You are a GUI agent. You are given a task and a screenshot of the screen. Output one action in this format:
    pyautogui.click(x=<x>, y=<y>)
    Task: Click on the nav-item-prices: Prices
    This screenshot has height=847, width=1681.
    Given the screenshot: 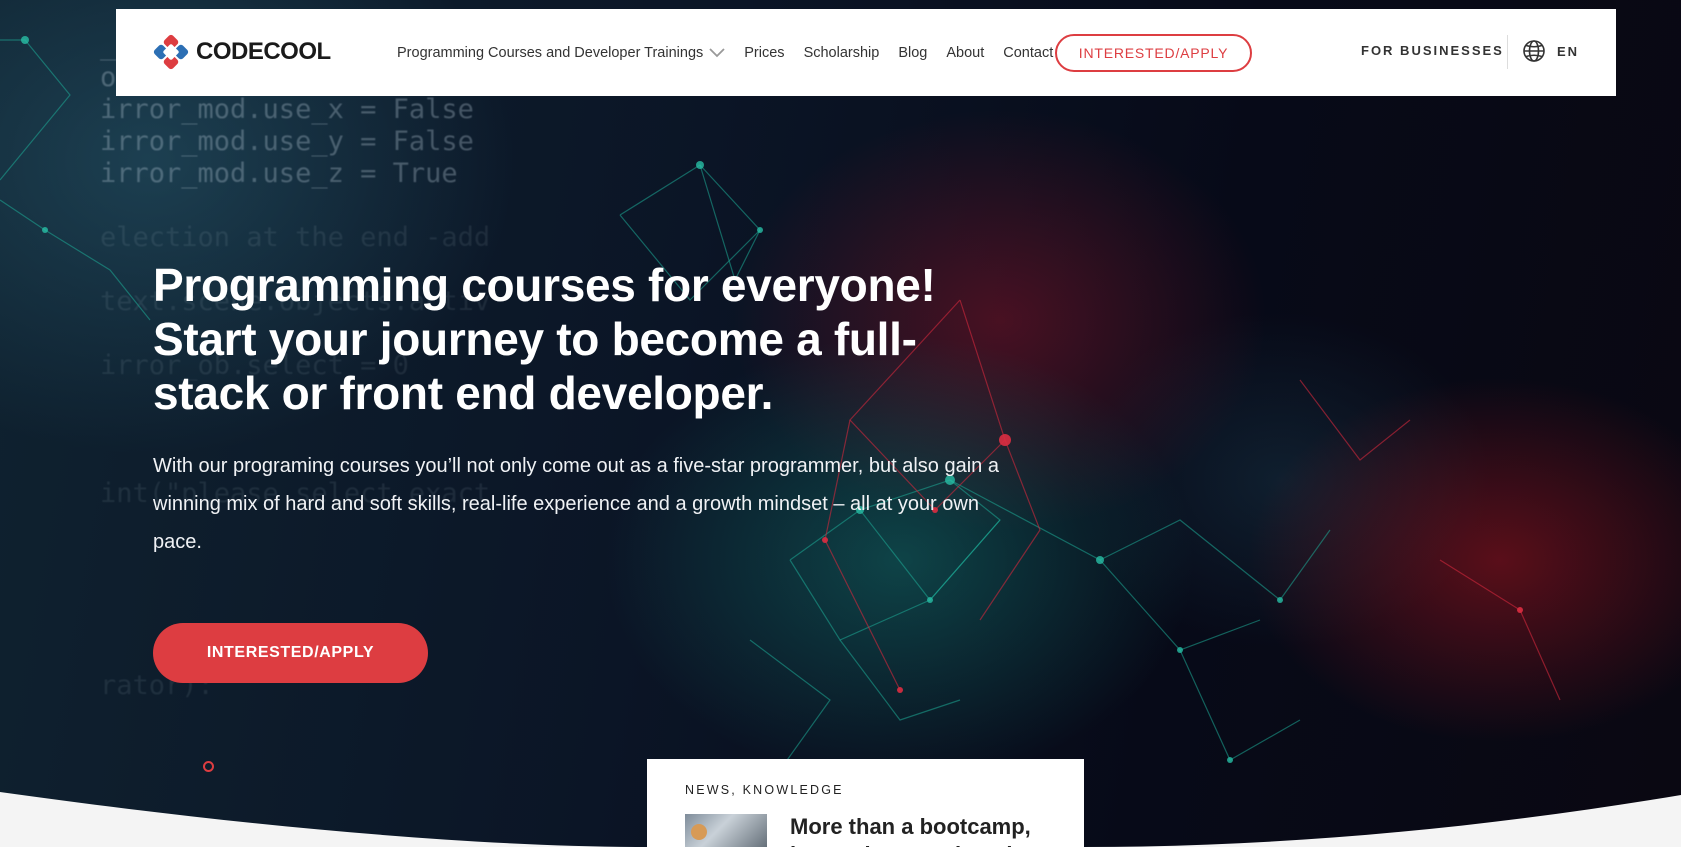 What is the action you would take?
    pyautogui.click(x=764, y=53)
    